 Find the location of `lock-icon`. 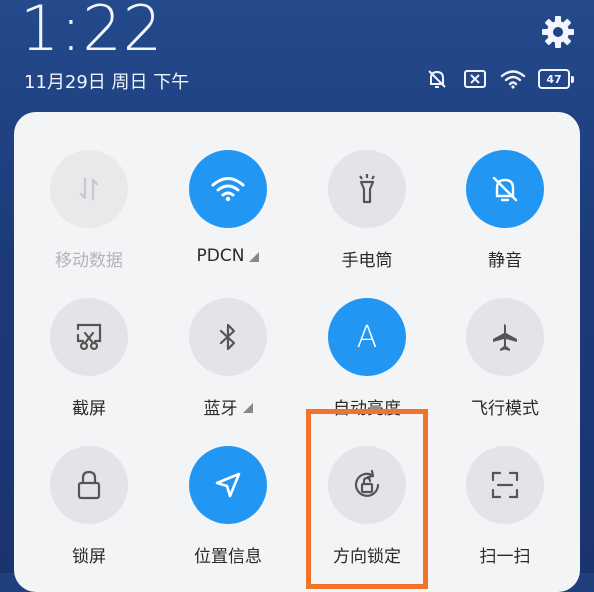

lock-icon is located at coordinates (89, 485).